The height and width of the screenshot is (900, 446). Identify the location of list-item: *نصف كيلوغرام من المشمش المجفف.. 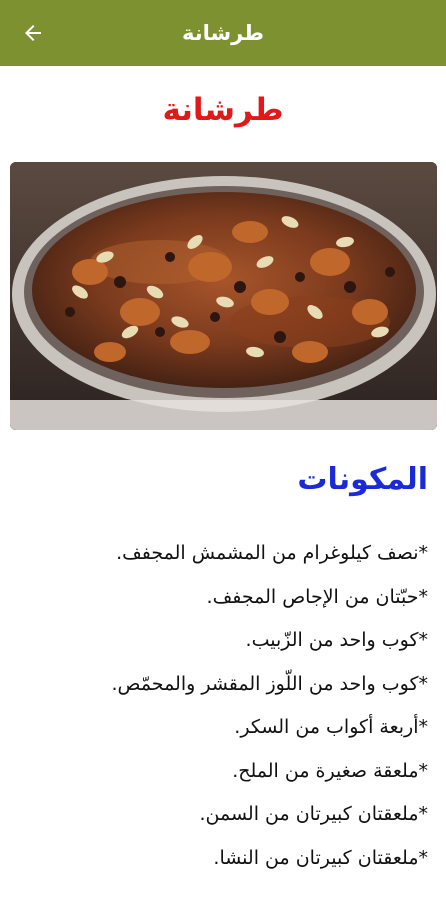
(272, 553).